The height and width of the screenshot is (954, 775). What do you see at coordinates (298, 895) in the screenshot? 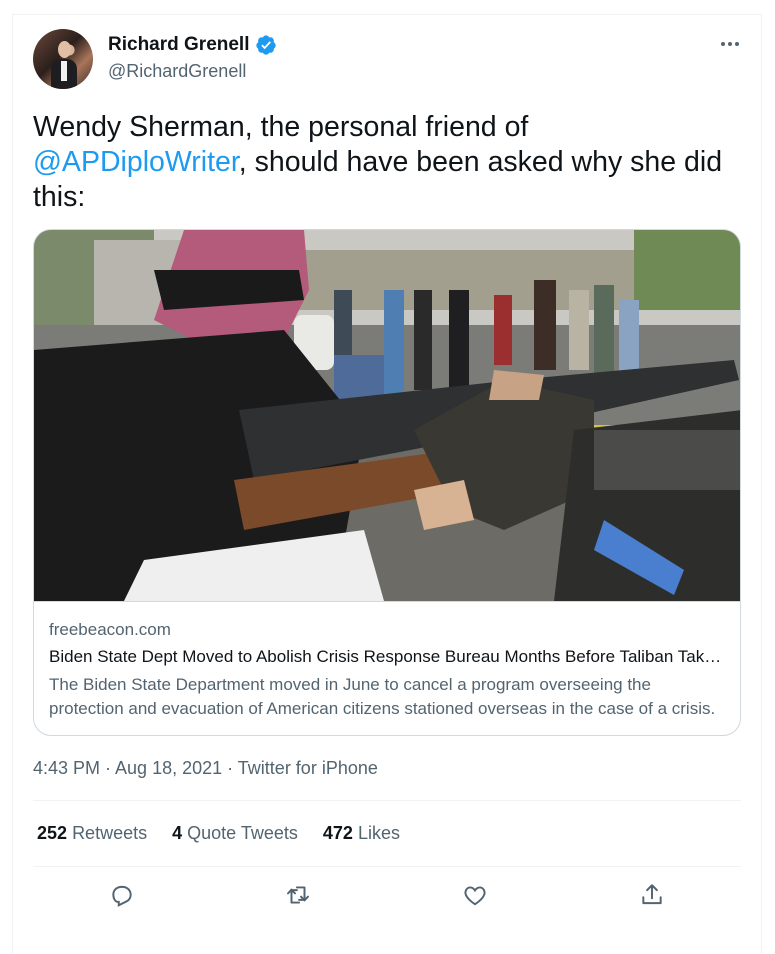
I see `retweet-icon` at bounding box center [298, 895].